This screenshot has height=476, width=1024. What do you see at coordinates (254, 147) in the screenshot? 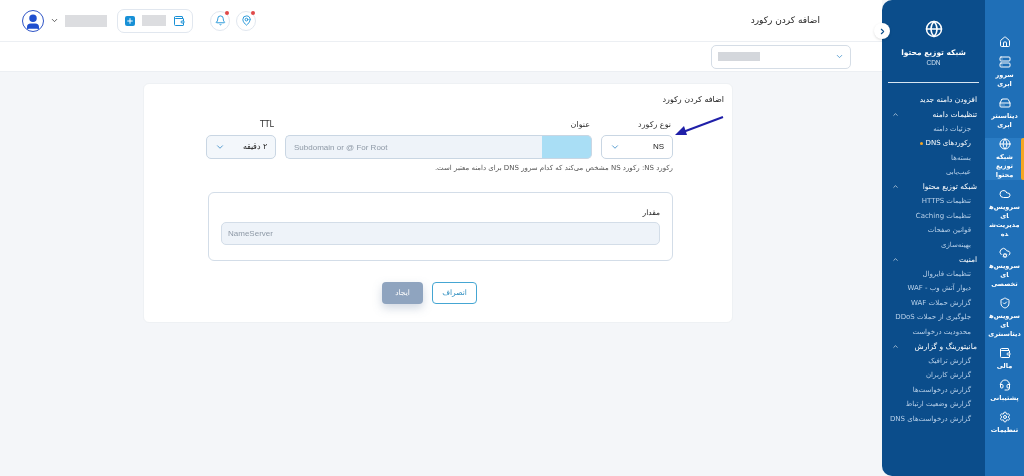
I see `select-value: ۲ دقیقه` at bounding box center [254, 147].